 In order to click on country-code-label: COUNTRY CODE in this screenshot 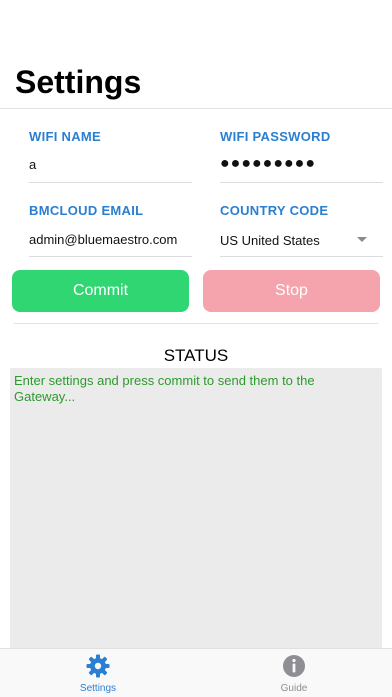, I will do `click(274, 210)`.